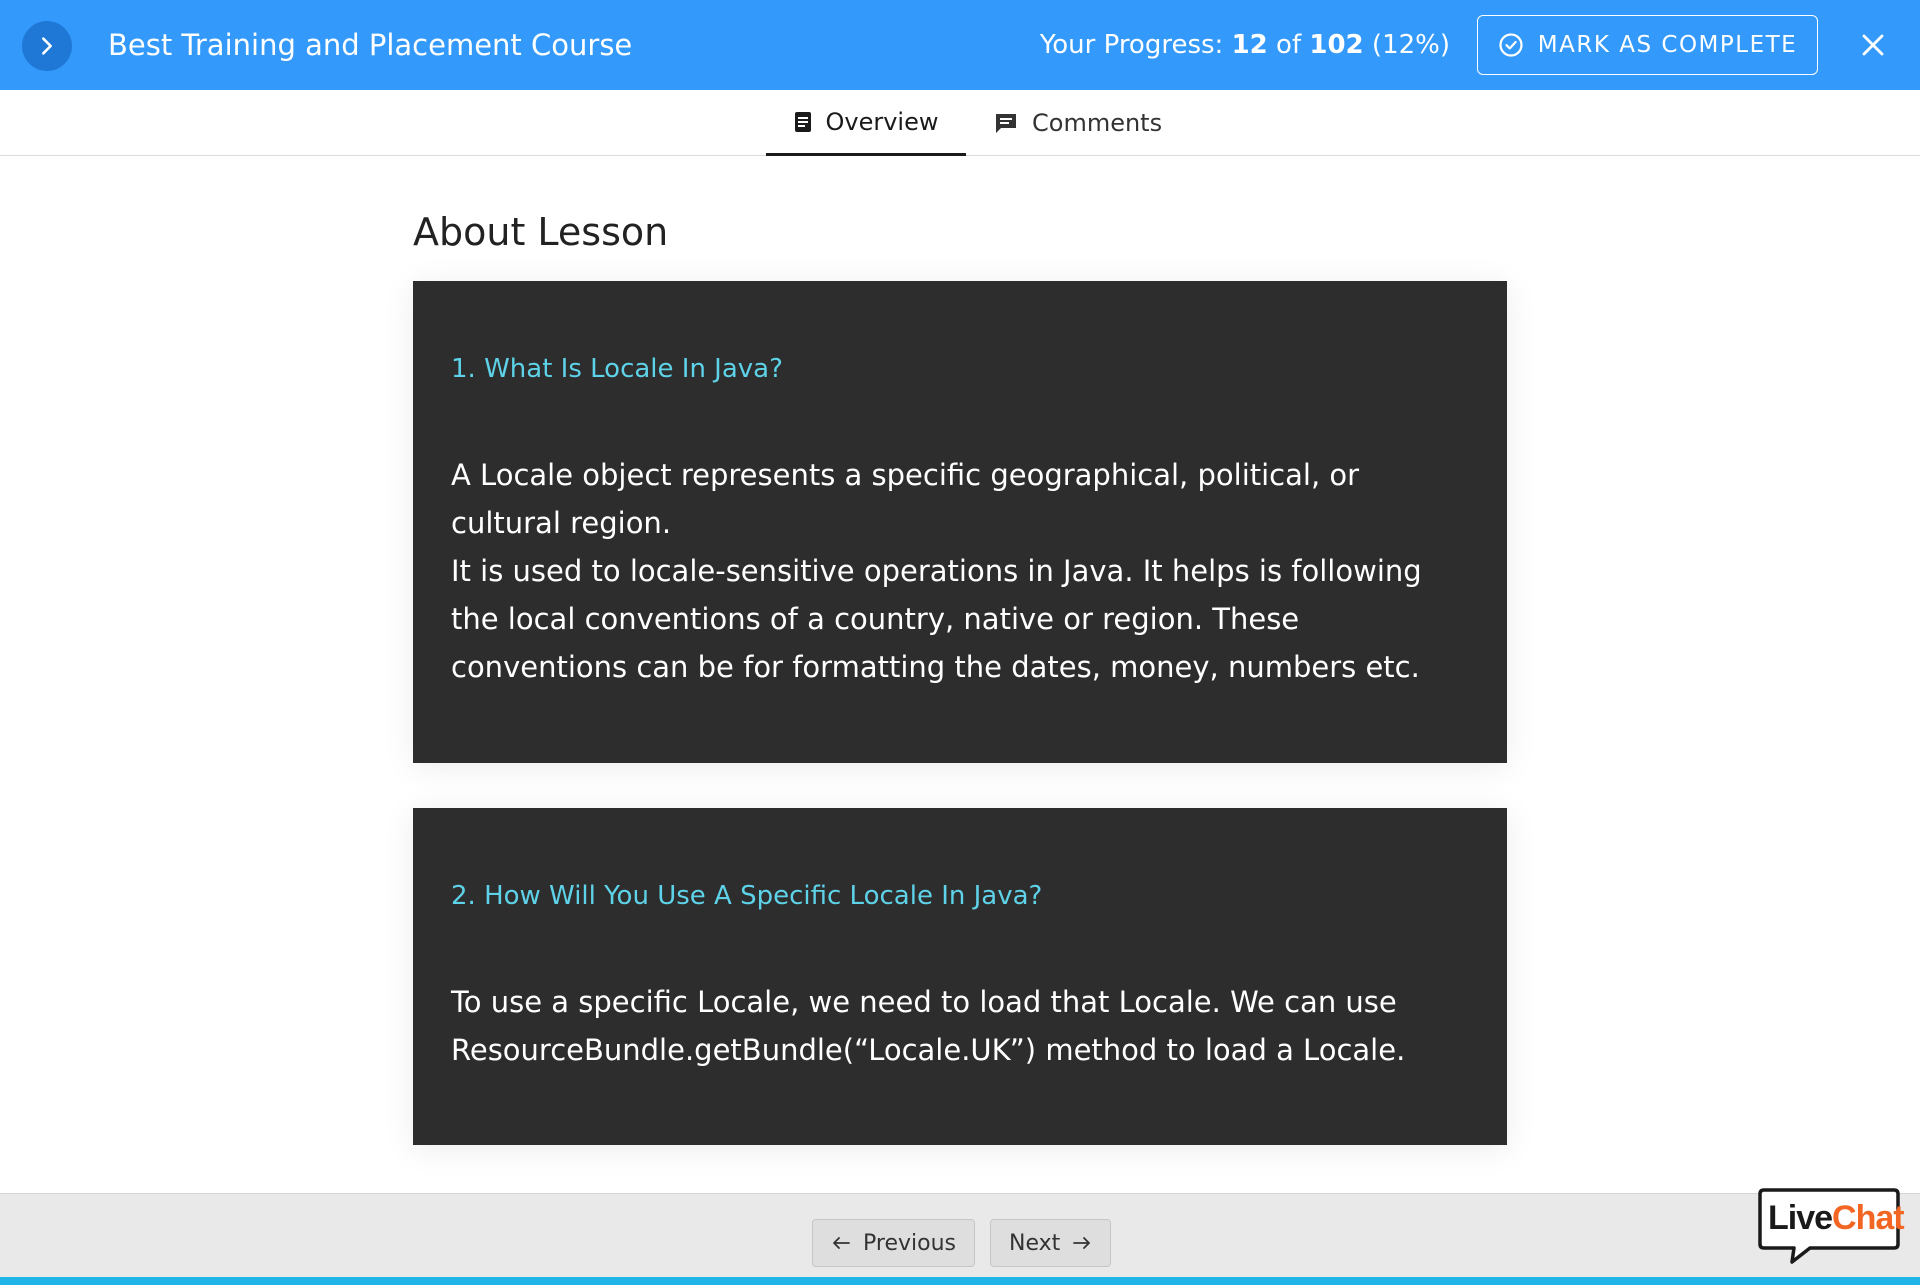  I want to click on course-title: Best Training and Placement Course, so click(370, 45).